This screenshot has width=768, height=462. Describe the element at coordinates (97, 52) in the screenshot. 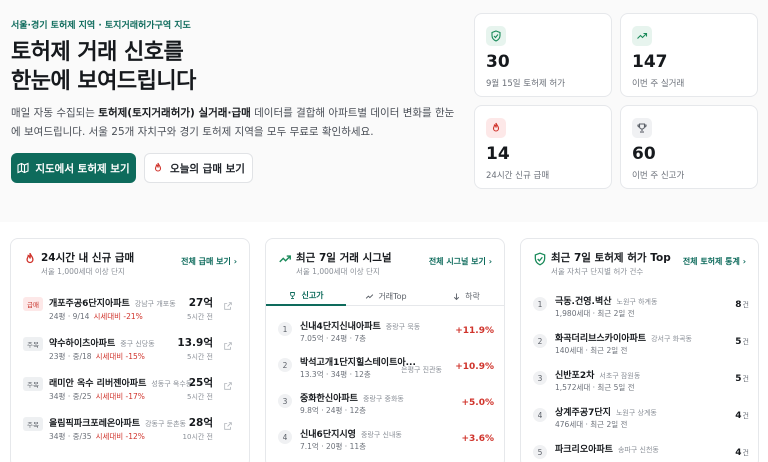

I see `hero-title-line1: 토허제 거래 신호를` at that location.